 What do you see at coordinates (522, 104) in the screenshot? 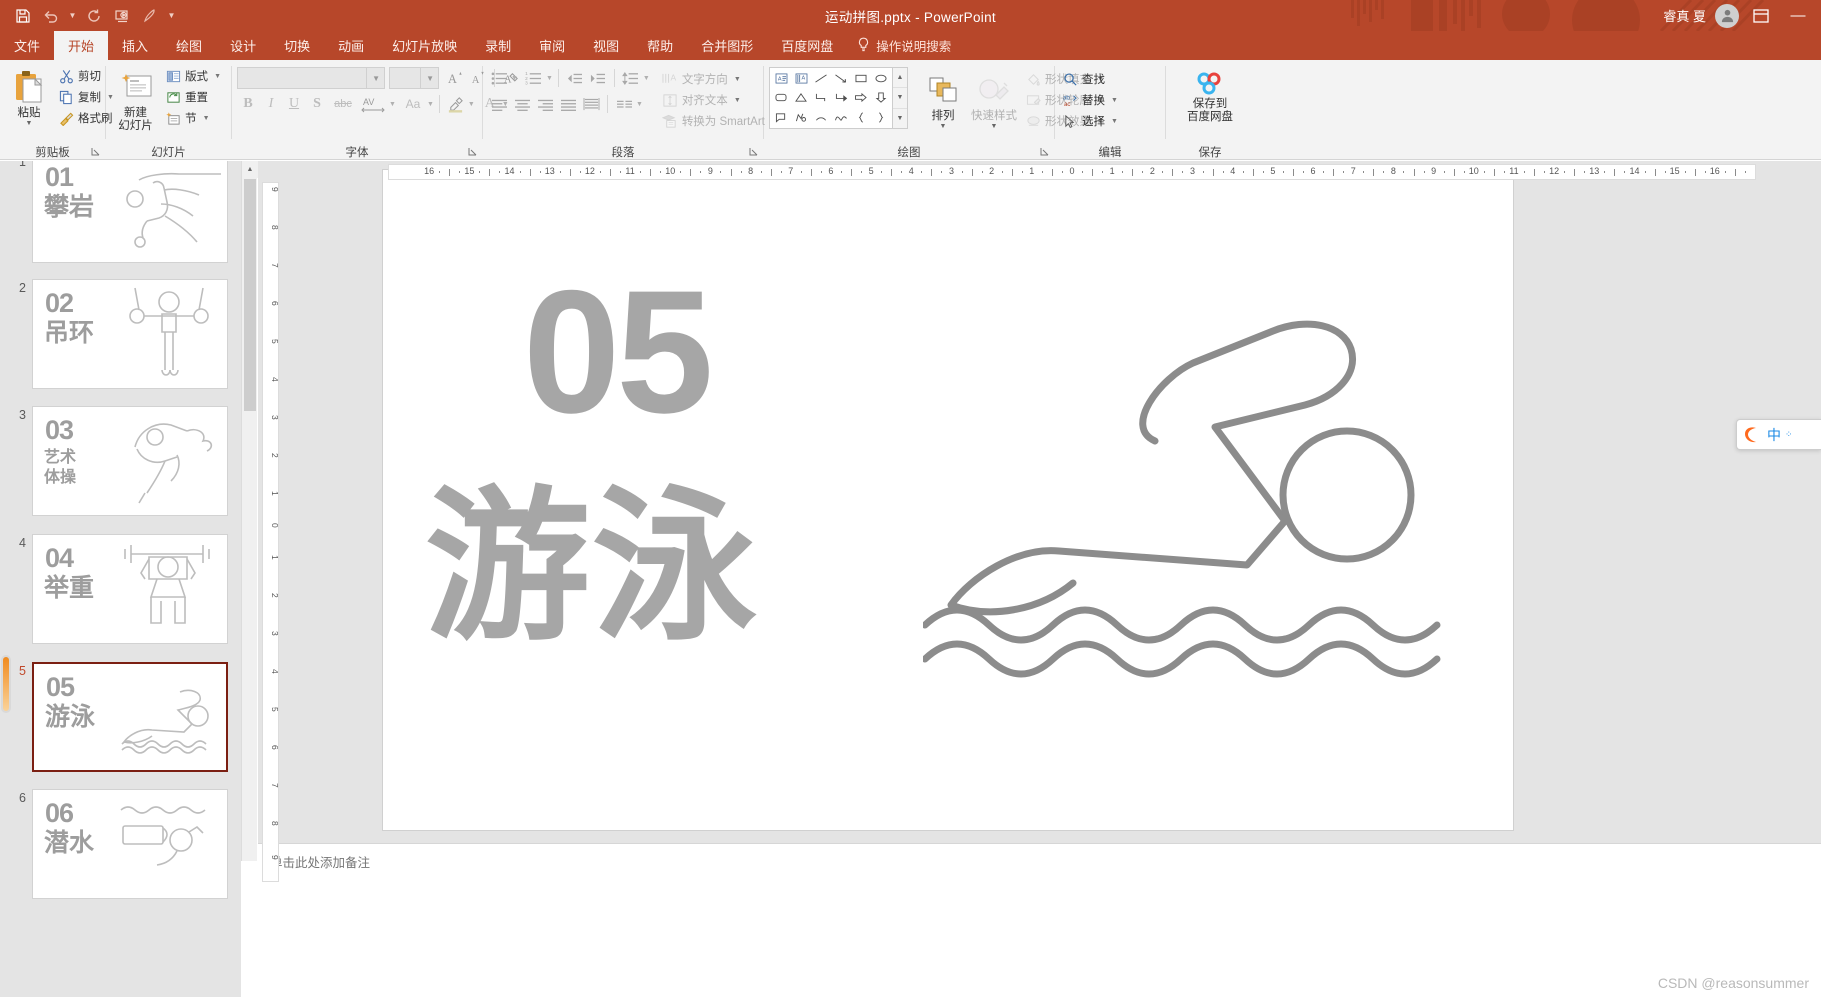
I see `align-center-icon` at bounding box center [522, 104].